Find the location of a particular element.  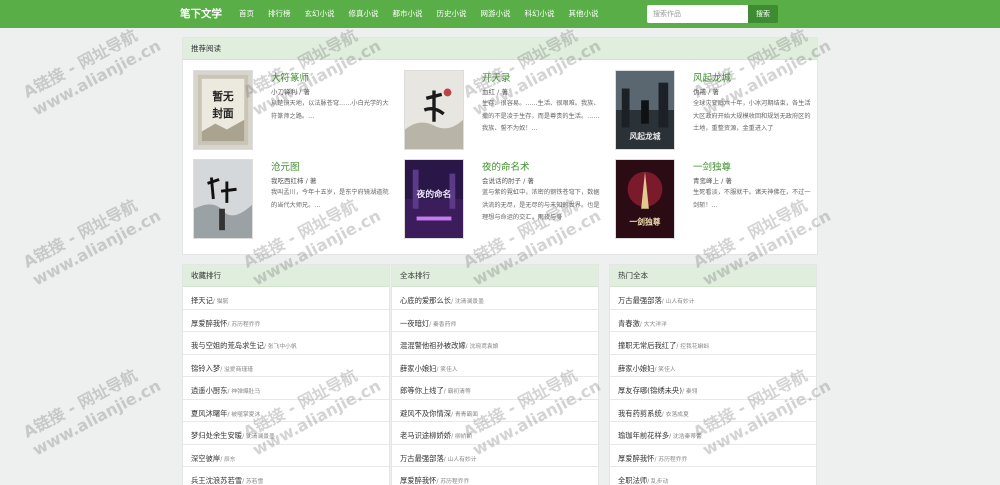

list-item: 撞职无常后我红了/ 控我花蝌蚪 is located at coordinates (713, 343).